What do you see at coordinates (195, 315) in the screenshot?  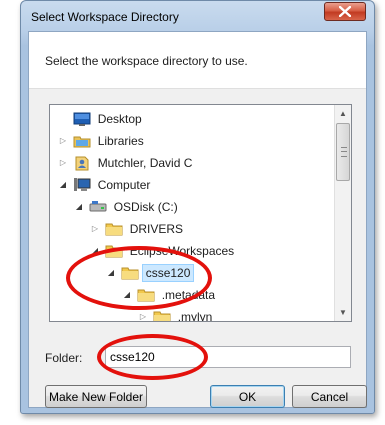 I see `tree-item-label: .mylyn` at bounding box center [195, 315].